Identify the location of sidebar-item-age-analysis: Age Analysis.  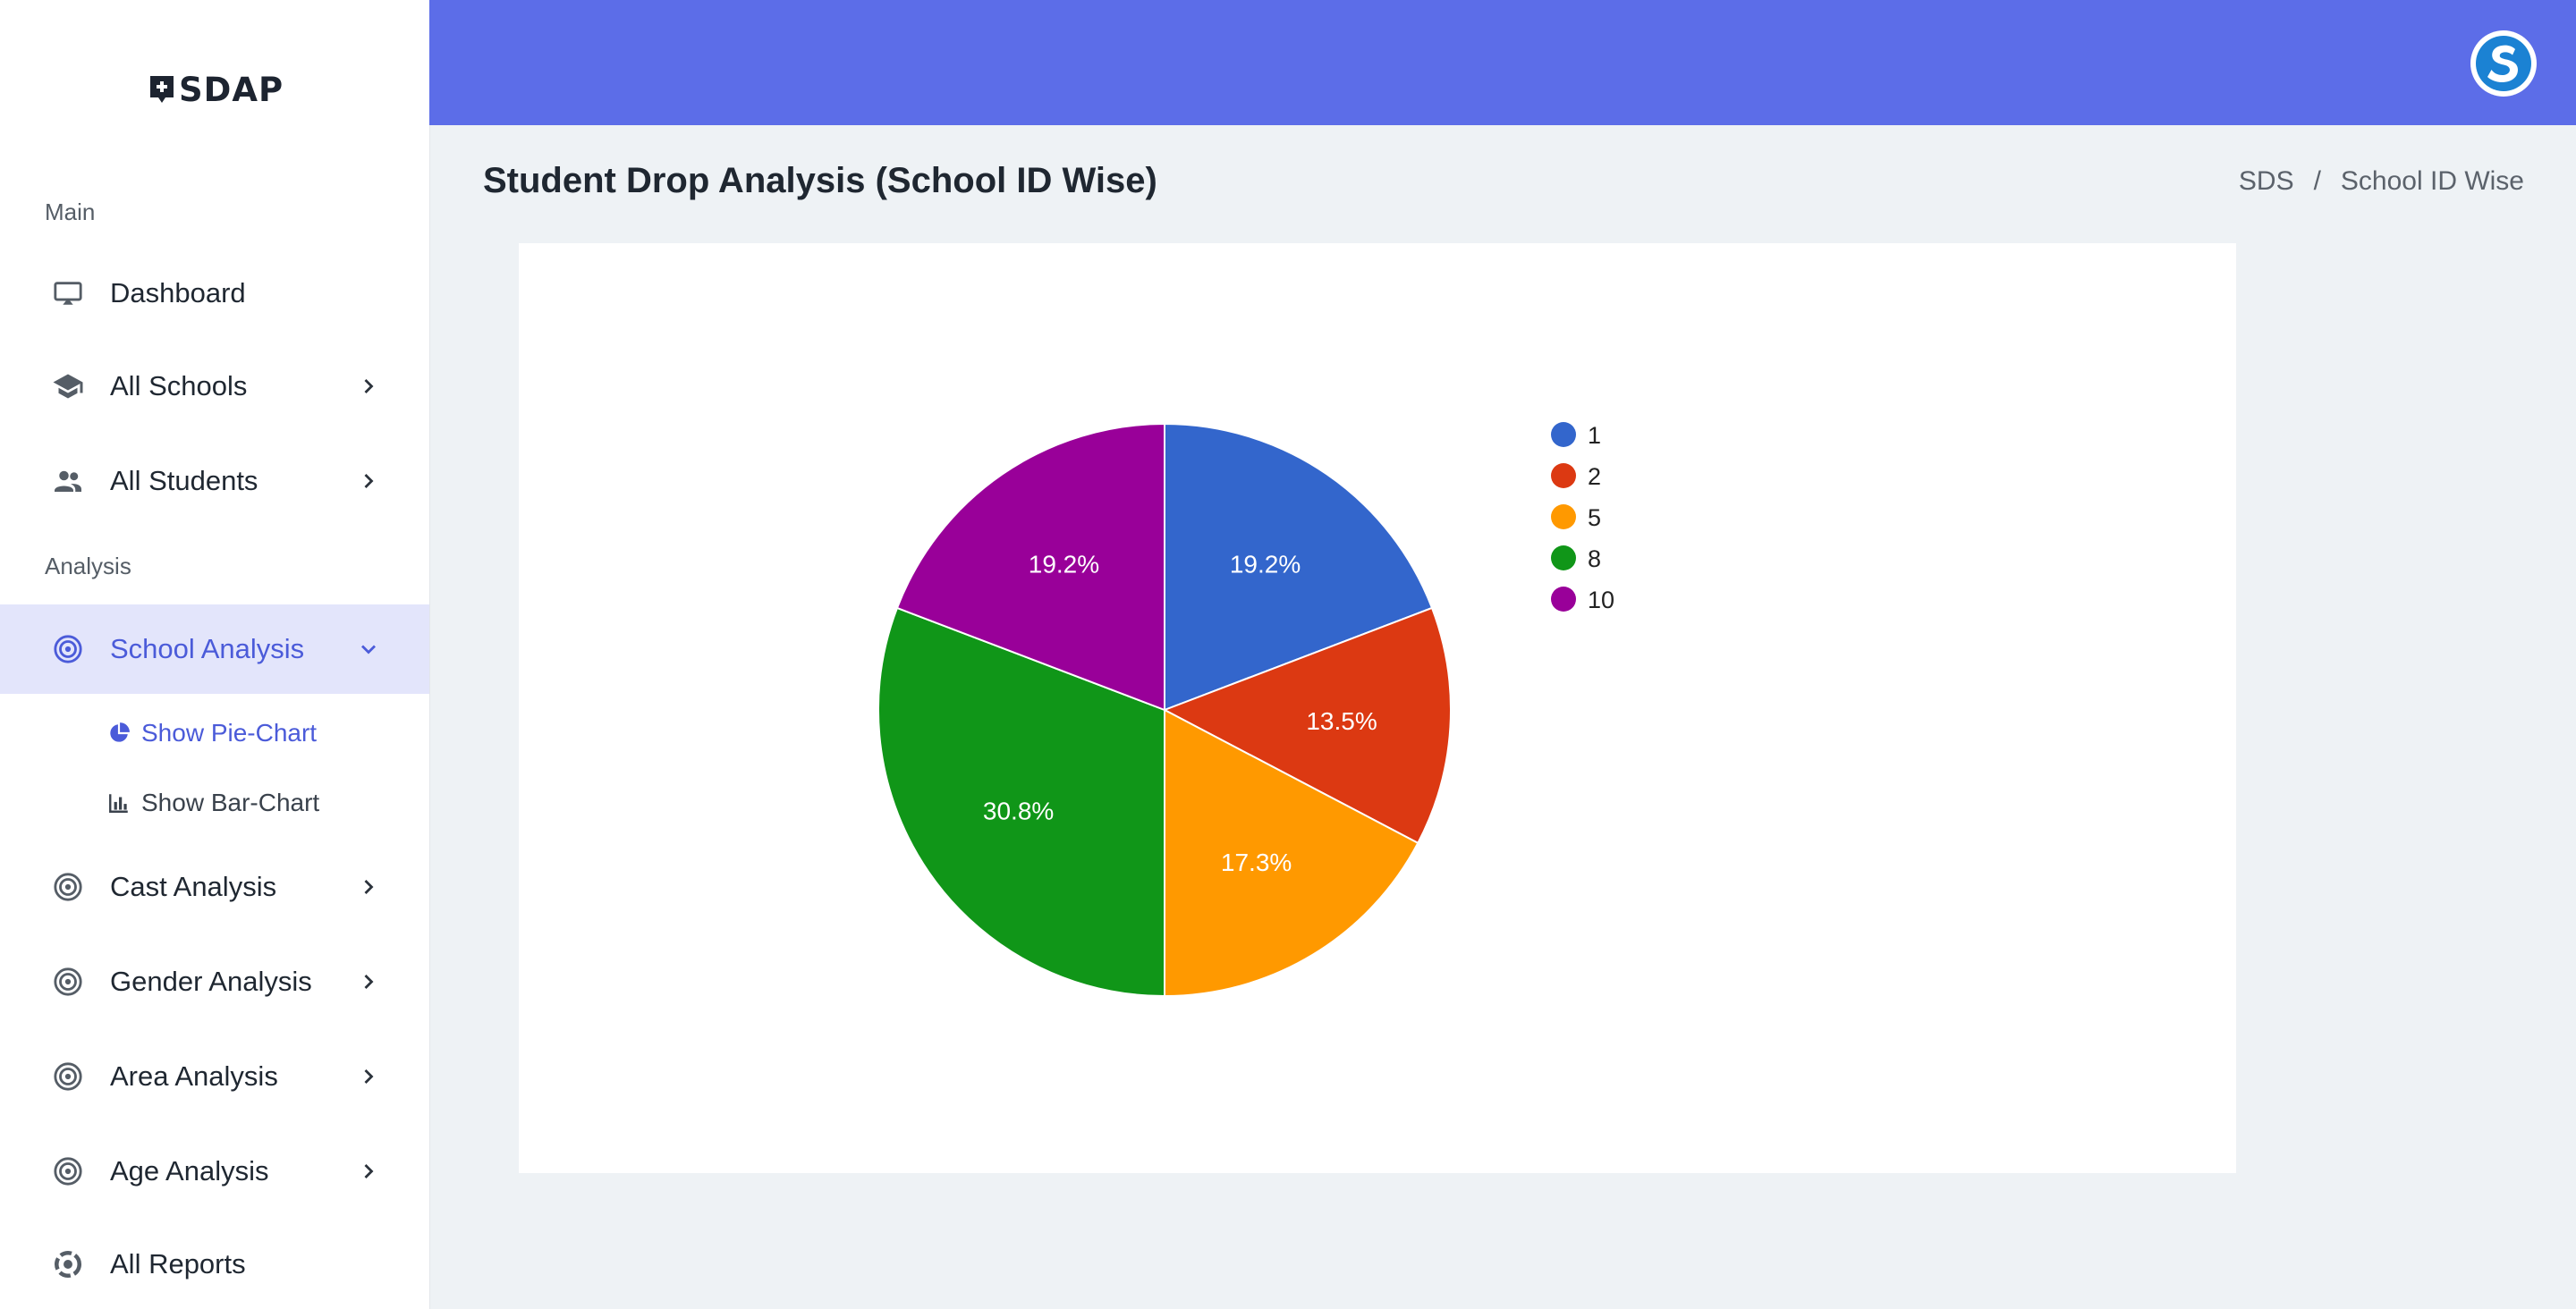
(214, 1171).